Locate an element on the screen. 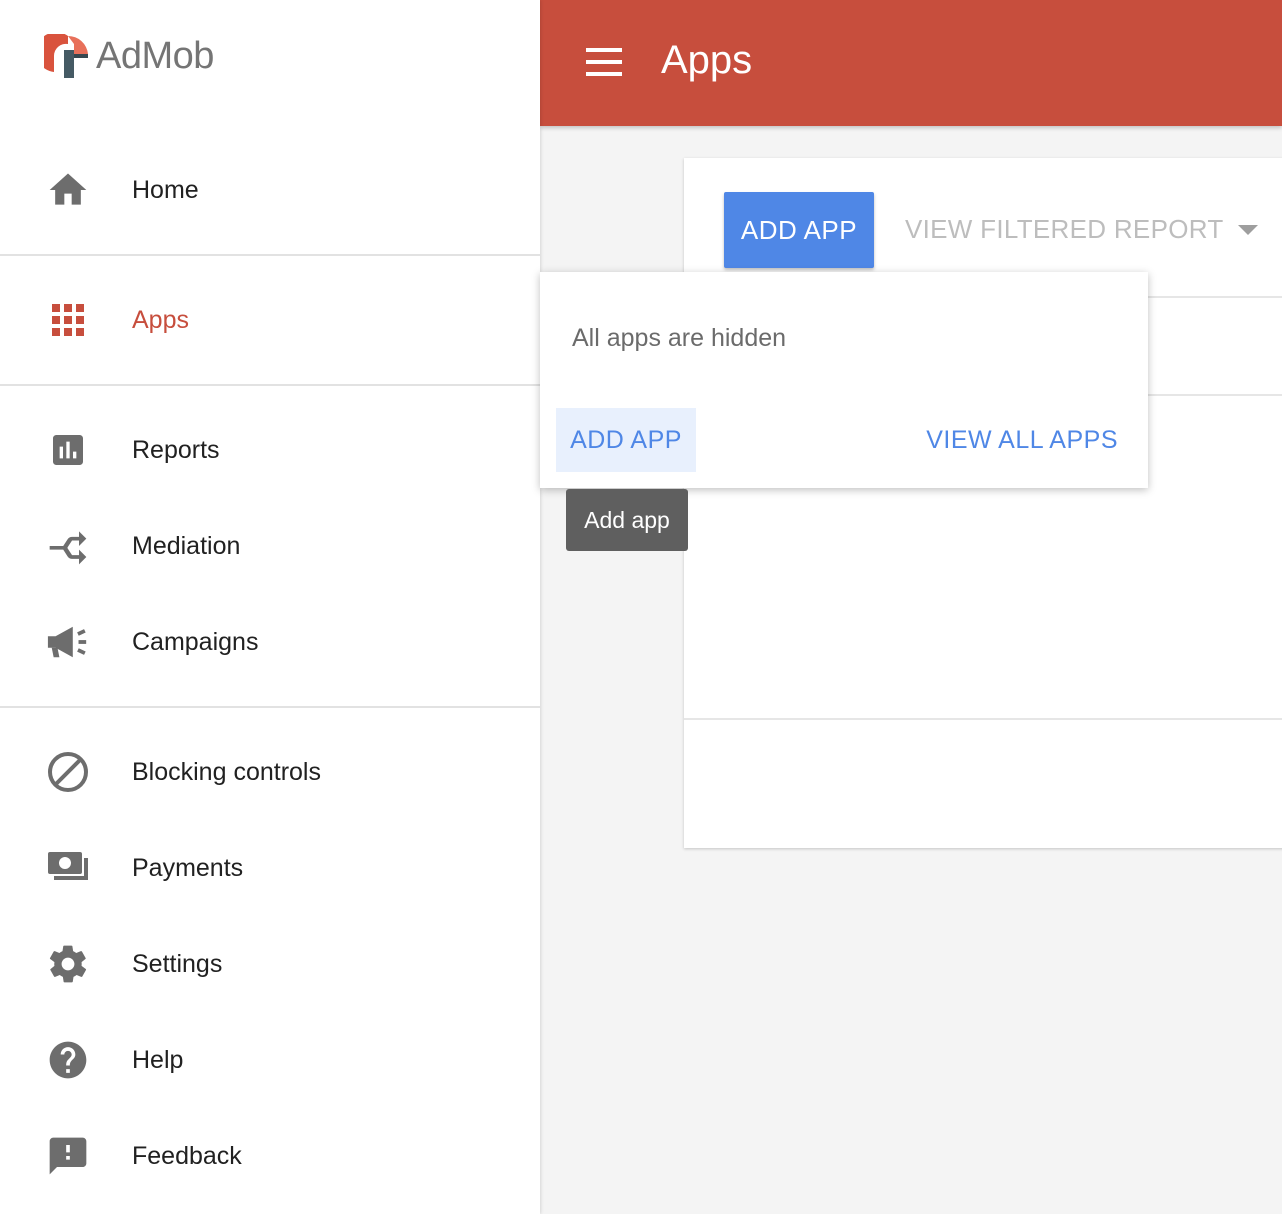  popup-add-app-button: ADD APP is located at coordinates (626, 440).